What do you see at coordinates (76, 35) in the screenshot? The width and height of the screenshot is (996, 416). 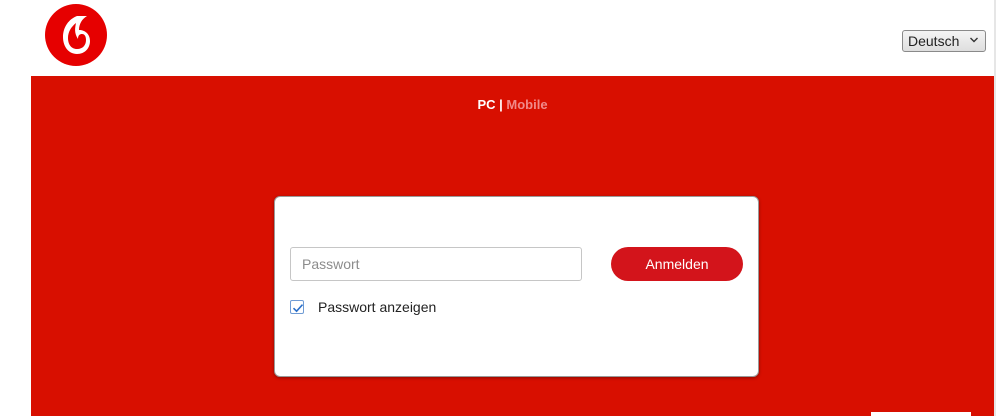 I see `vodafone-logo-icon` at bounding box center [76, 35].